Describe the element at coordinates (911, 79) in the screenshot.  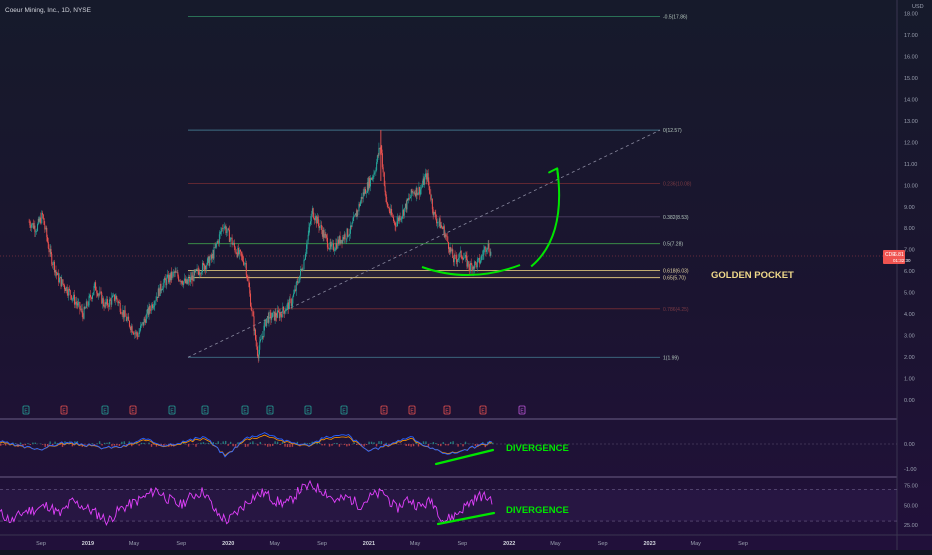
I see `price-tick-label: 15.00` at that location.